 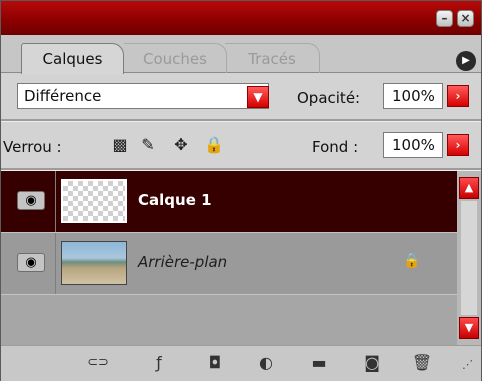 I want to click on trash-icon: 🗑, so click(x=422, y=363).